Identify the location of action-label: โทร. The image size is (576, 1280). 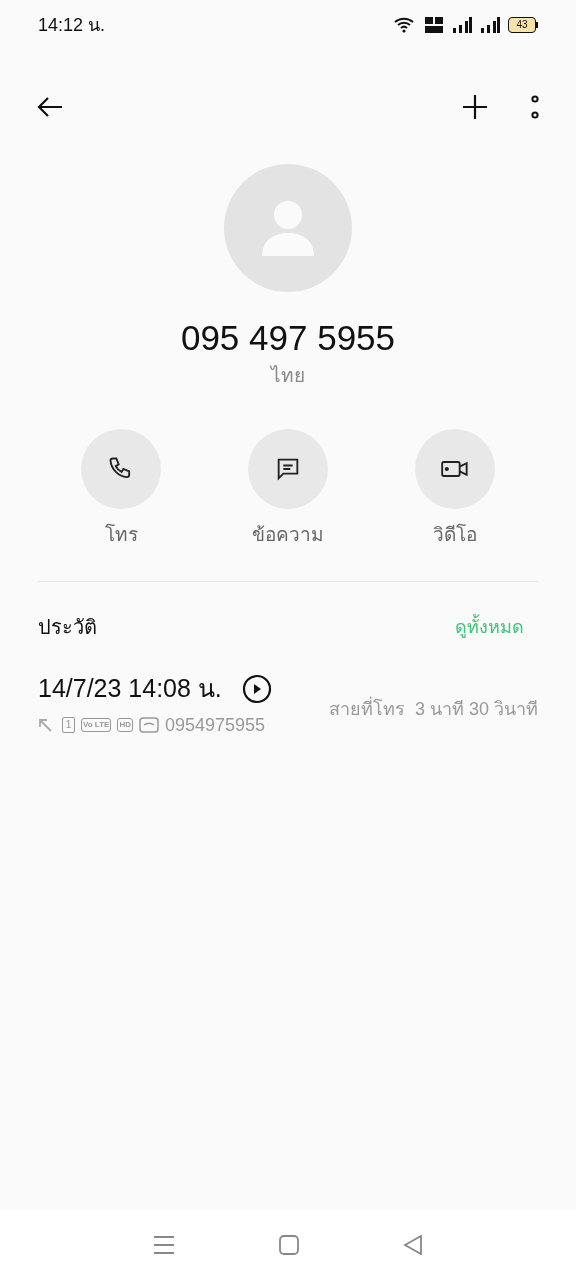
(121, 534).